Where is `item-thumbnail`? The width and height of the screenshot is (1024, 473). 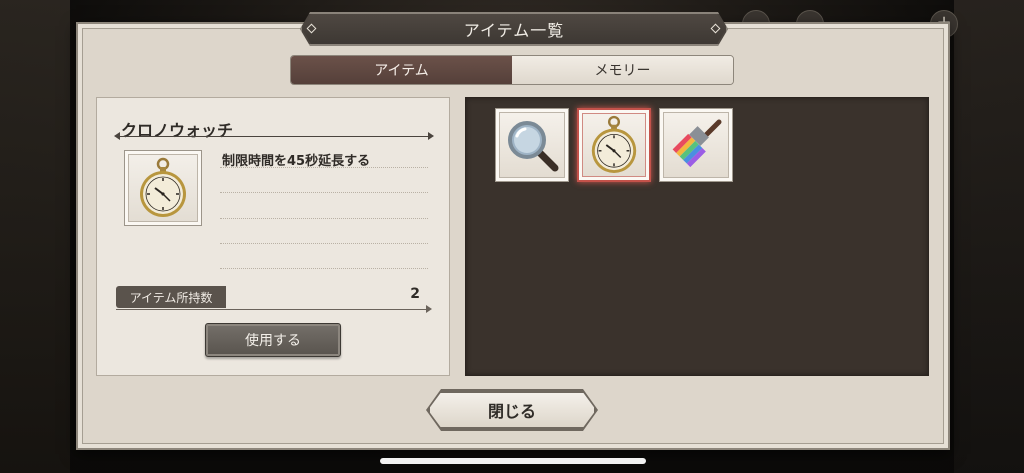
item-thumbnail is located at coordinates (163, 188).